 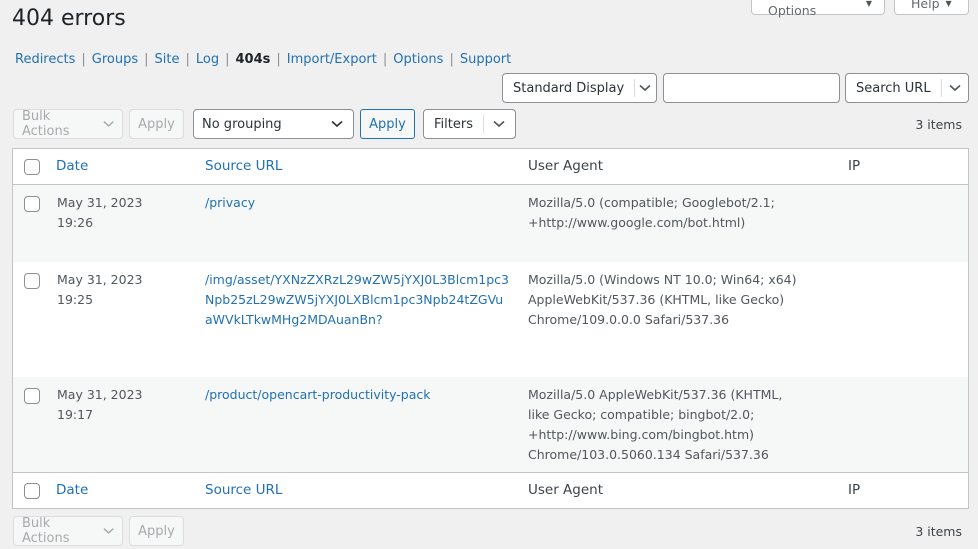 I want to click on grouping-apply-button: Apply, so click(x=387, y=124).